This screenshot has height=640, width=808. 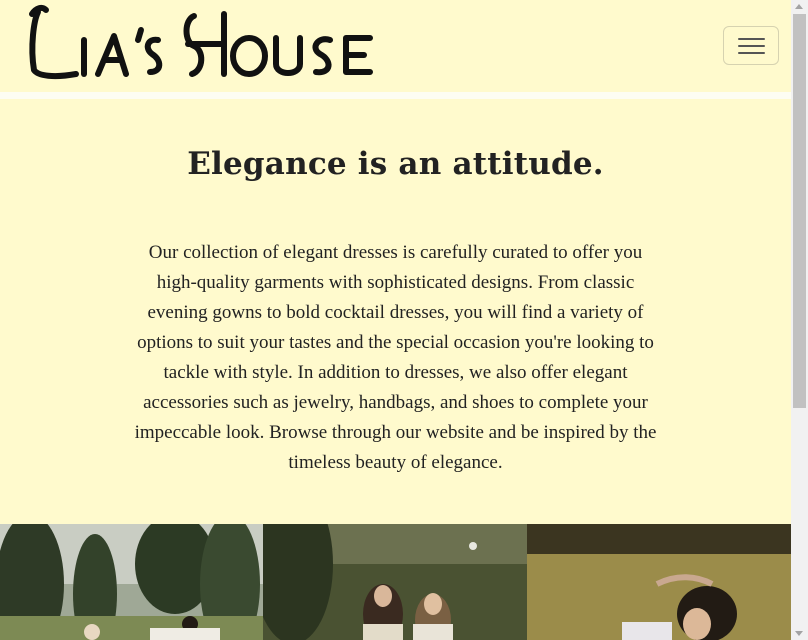 What do you see at coordinates (751, 39) in the screenshot?
I see `hamburger-menu-icon` at bounding box center [751, 39].